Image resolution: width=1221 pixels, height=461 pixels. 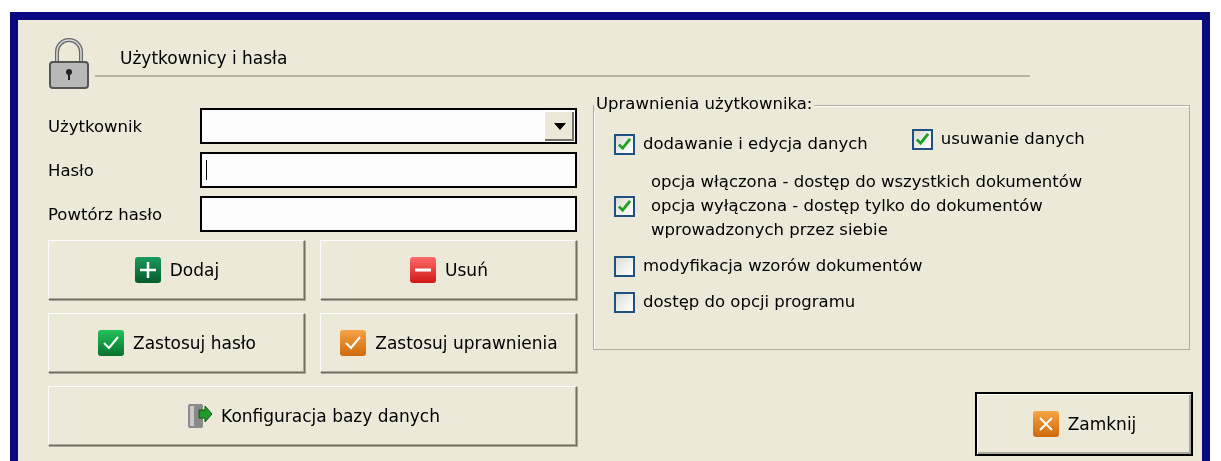 I want to click on action-button: Konfiguracja bazy danych, so click(x=312, y=416).